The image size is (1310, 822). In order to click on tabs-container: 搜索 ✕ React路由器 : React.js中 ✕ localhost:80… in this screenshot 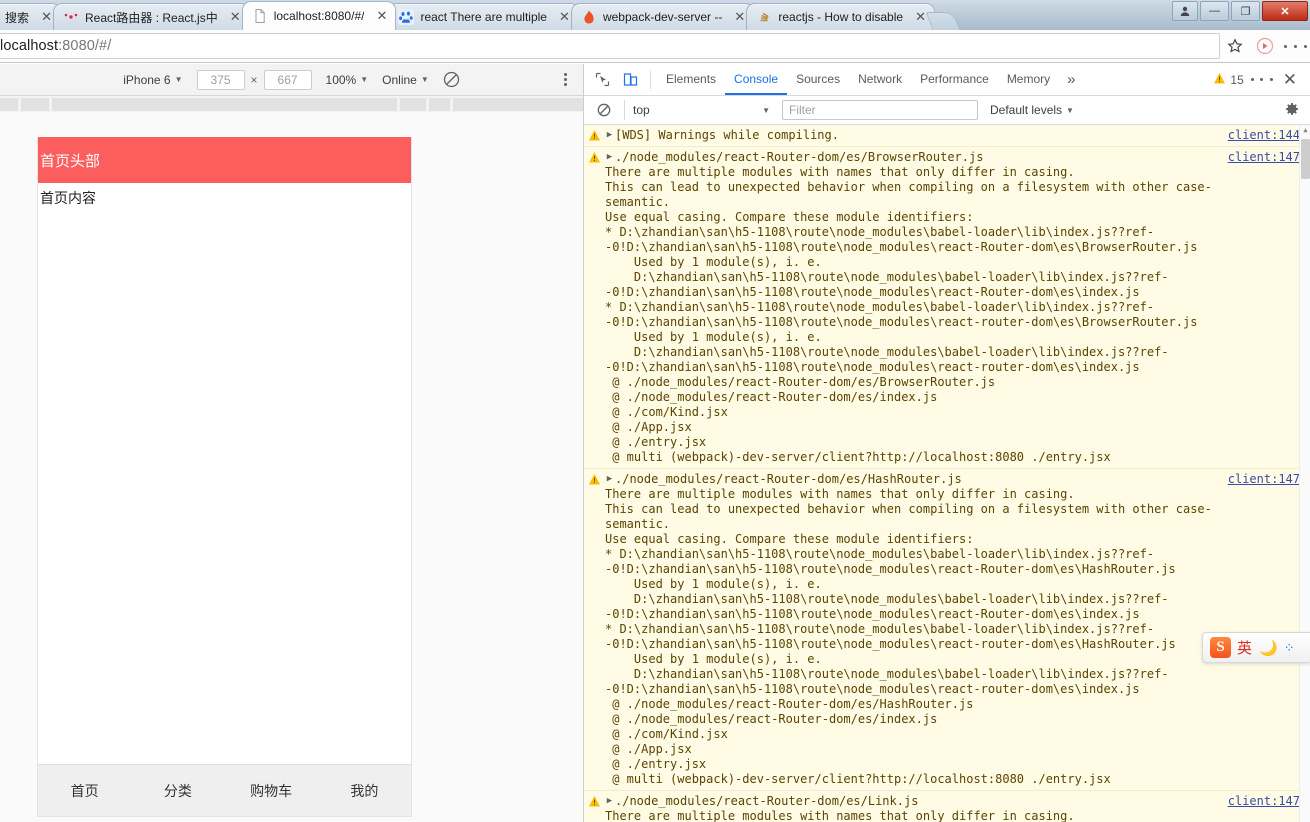, I will do `click(585, 15)`.